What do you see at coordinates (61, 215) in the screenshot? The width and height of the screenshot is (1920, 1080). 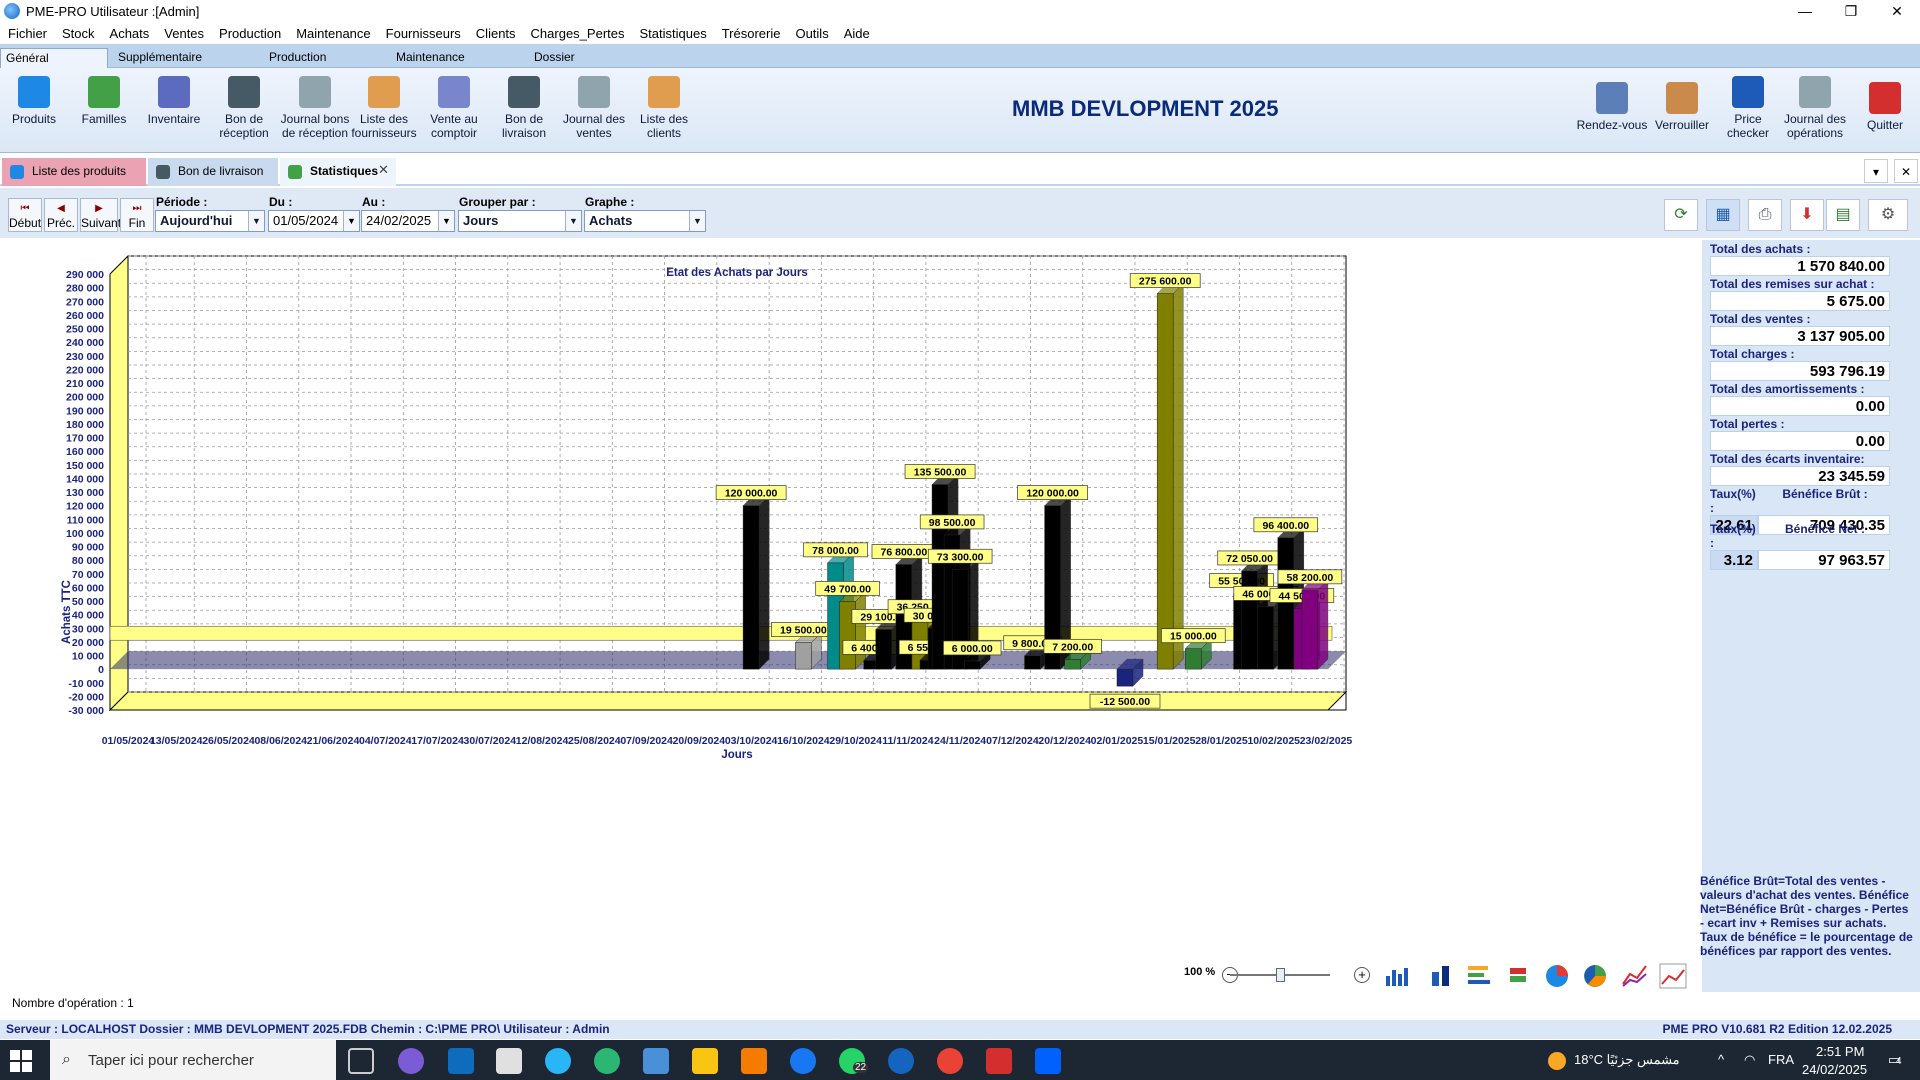 I see `prec-button: ◀ Préc.` at bounding box center [61, 215].